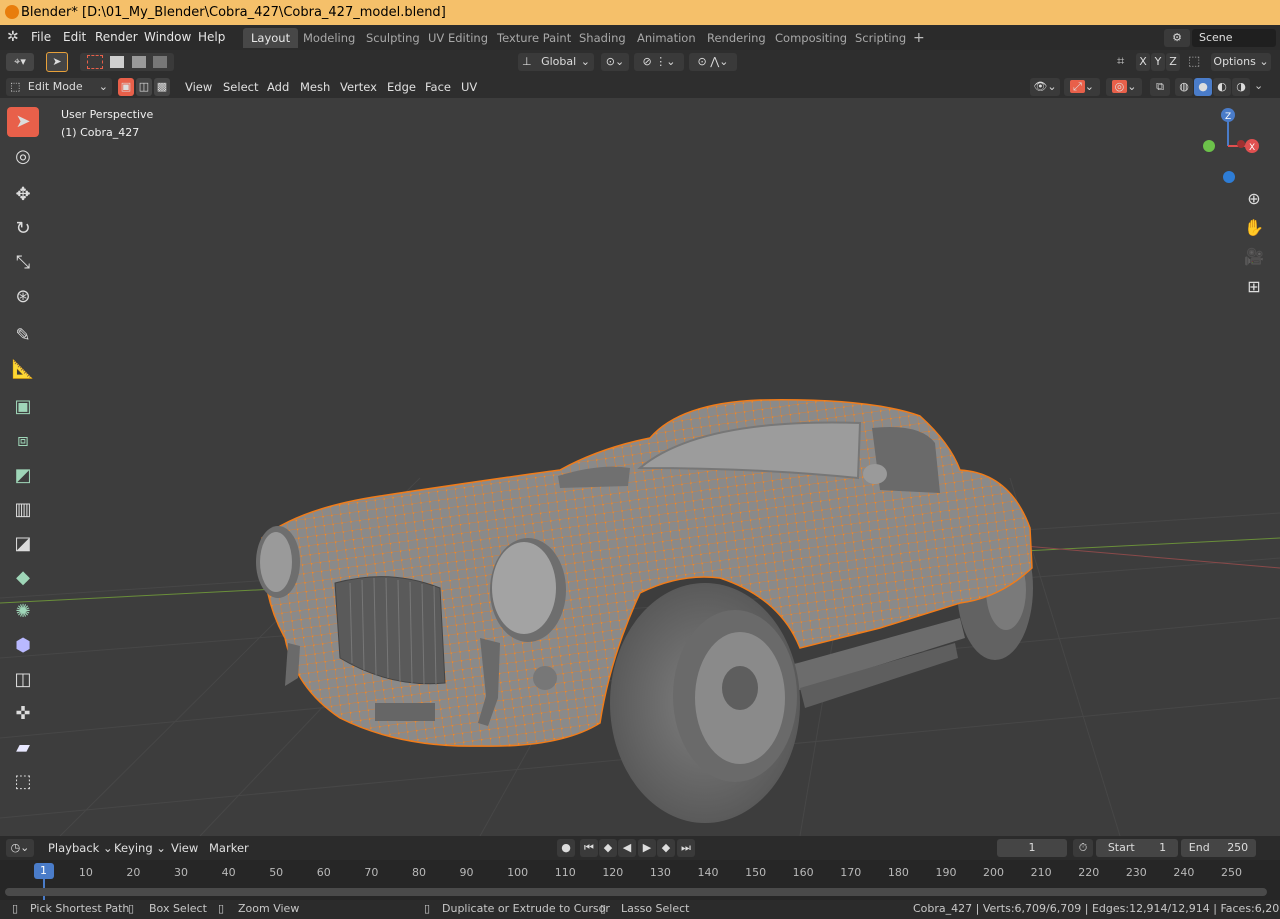  Describe the element at coordinates (438, 87) in the screenshot. I see `menu-face: Face` at that location.